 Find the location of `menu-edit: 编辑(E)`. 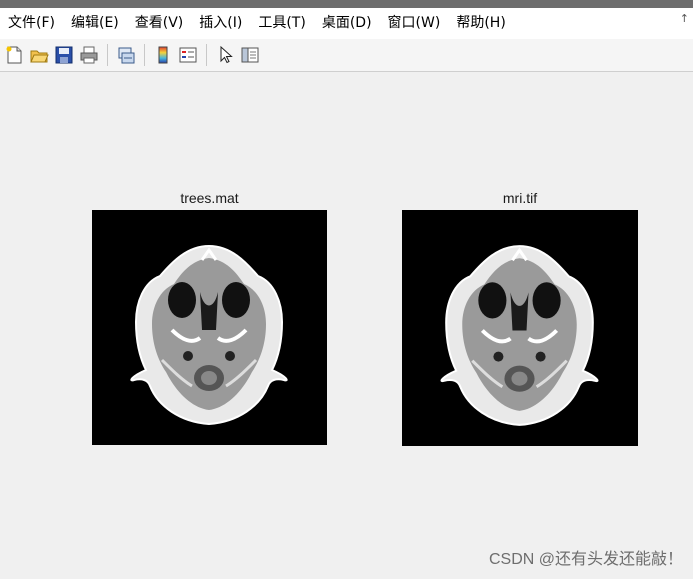

menu-edit: 编辑(E) is located at coordinates (95, 23).